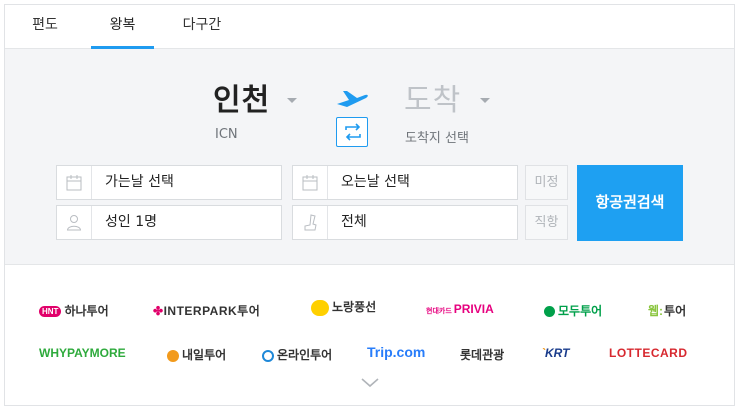  I want to click on partner-modetour: 모두투어, so click(573, 310).